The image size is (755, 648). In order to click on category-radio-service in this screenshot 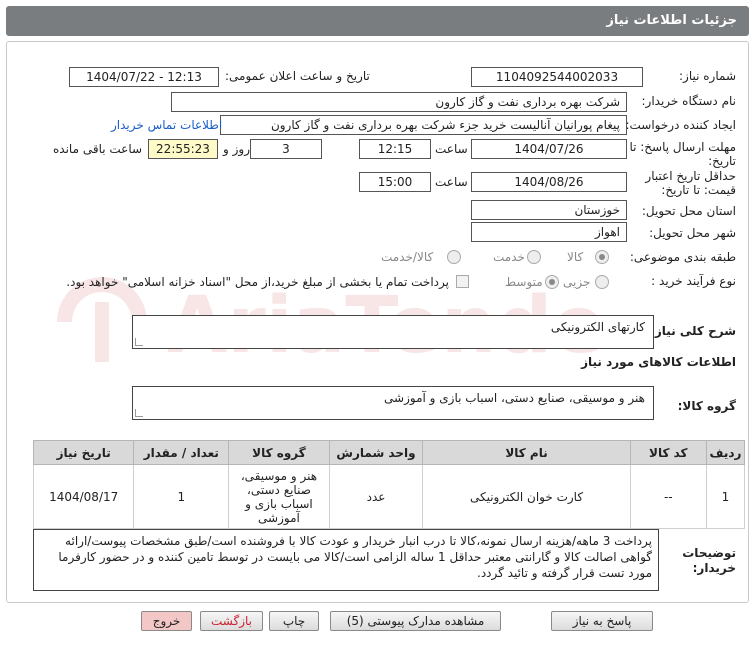, I will do `click(534, 257)`.